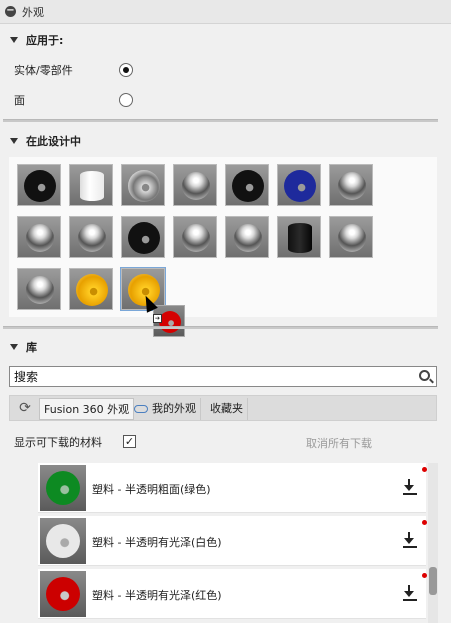  What do you see at coordinates (25, 408) in the screenshot?
I see `refresh-icon: ⟳` at bounding box center [25, 408].